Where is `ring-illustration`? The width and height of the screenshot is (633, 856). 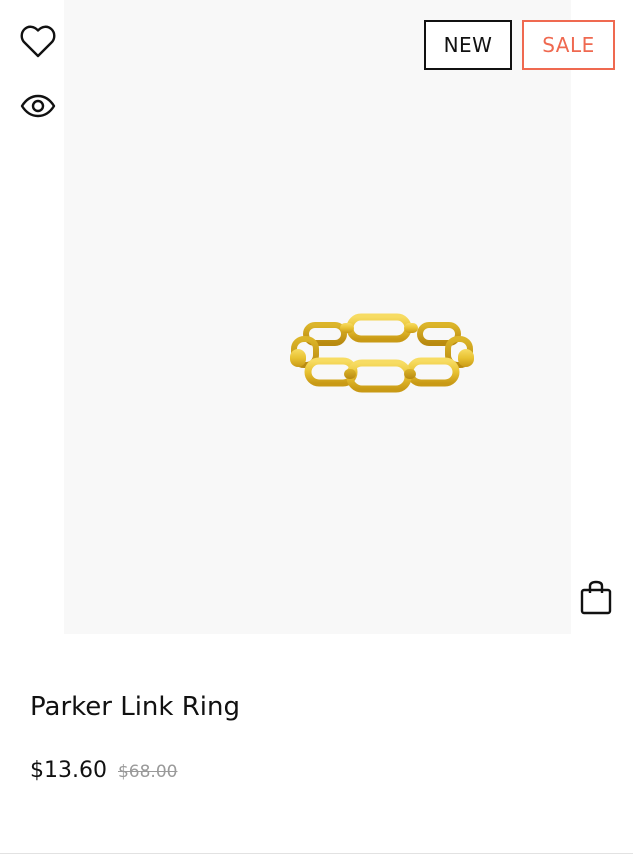 ring-illustration is located at coordinates (382, 353).